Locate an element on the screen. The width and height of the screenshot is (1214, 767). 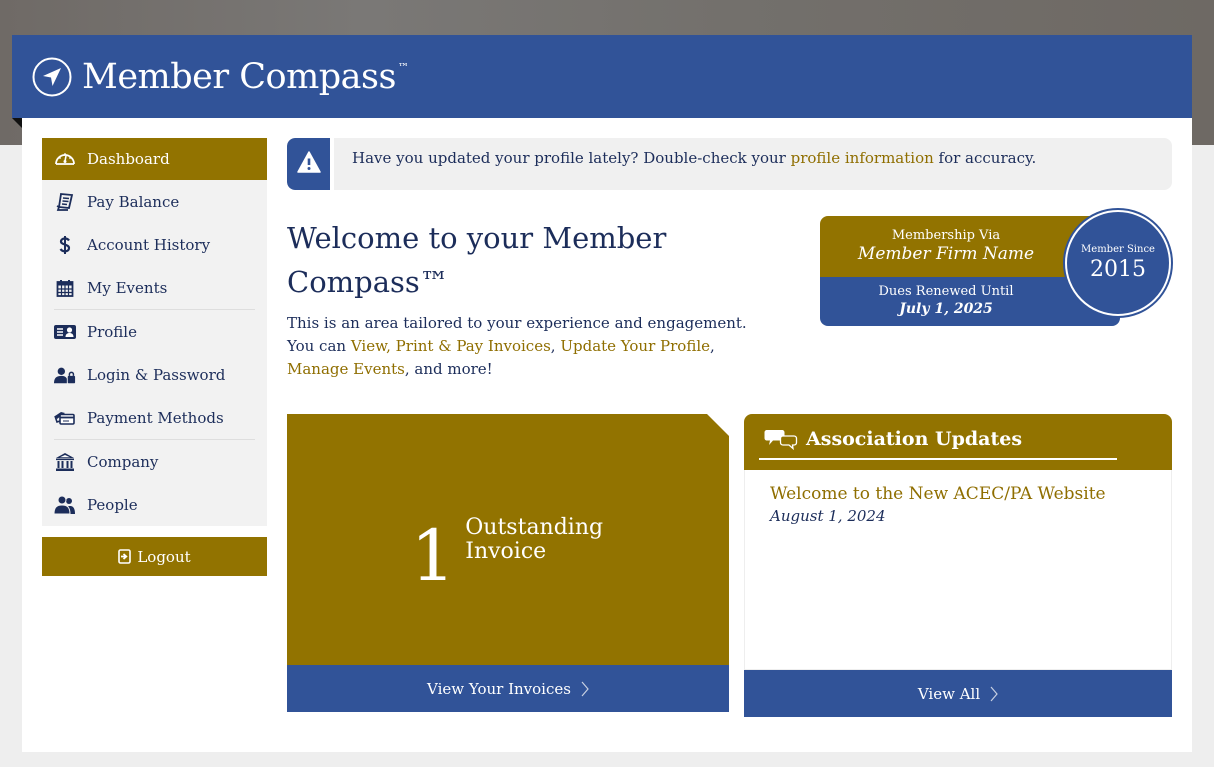
sidebar-item-profile: Profile is located at coordinates (154, 331).